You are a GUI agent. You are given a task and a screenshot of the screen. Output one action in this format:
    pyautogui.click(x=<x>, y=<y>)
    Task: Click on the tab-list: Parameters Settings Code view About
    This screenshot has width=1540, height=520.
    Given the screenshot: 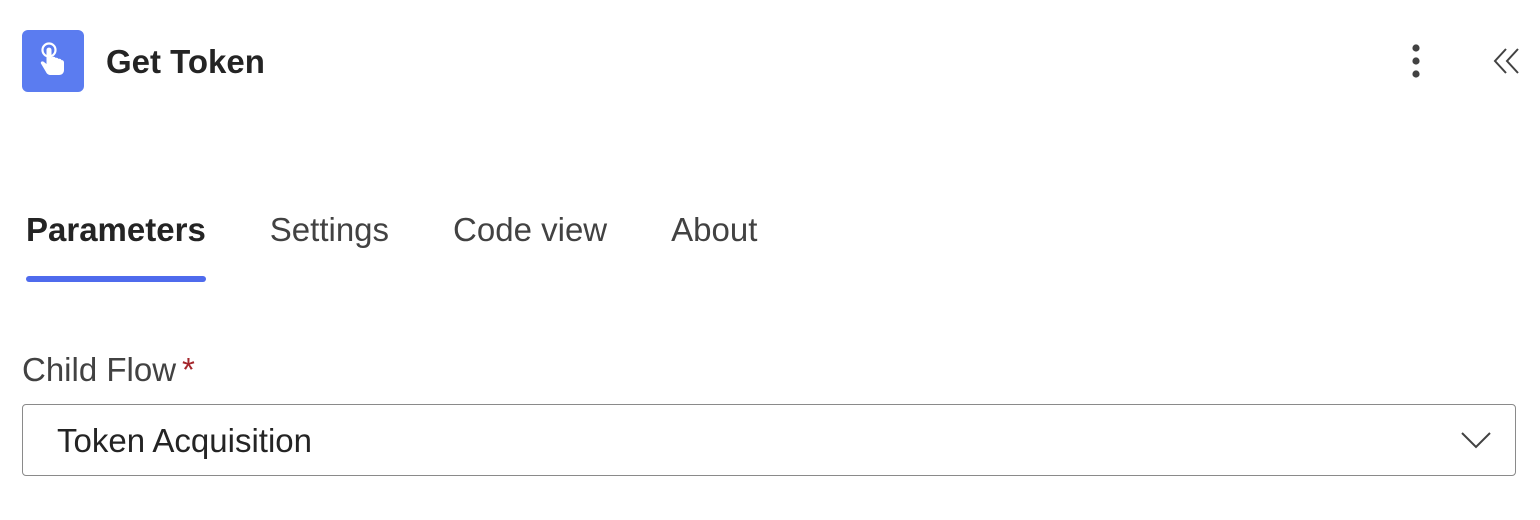 What is the action you would take?
    pyautogui.click(x=423, y=246)
    